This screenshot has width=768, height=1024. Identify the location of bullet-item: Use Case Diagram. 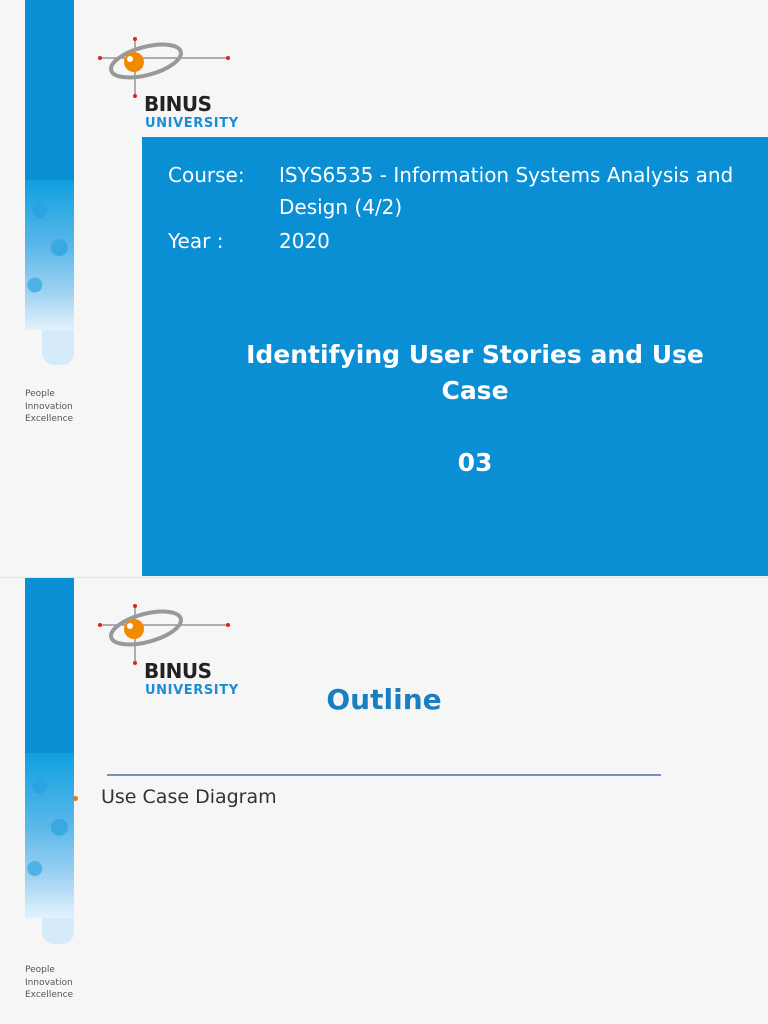
(189, 797).